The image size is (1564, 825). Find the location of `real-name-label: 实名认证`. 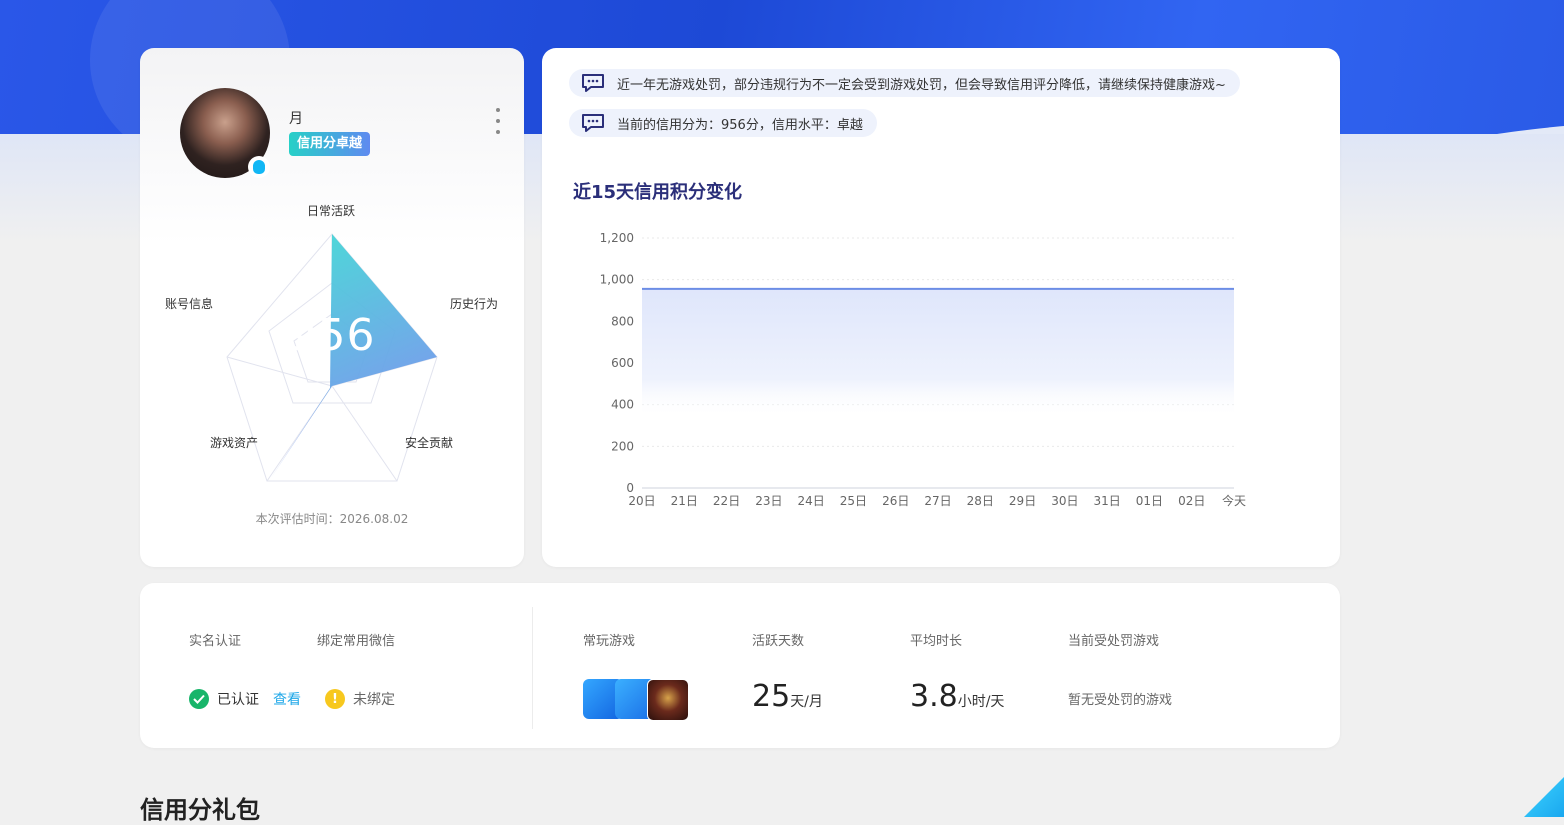

real-name-label: 实名认证 is located at coordinates (215, 641).